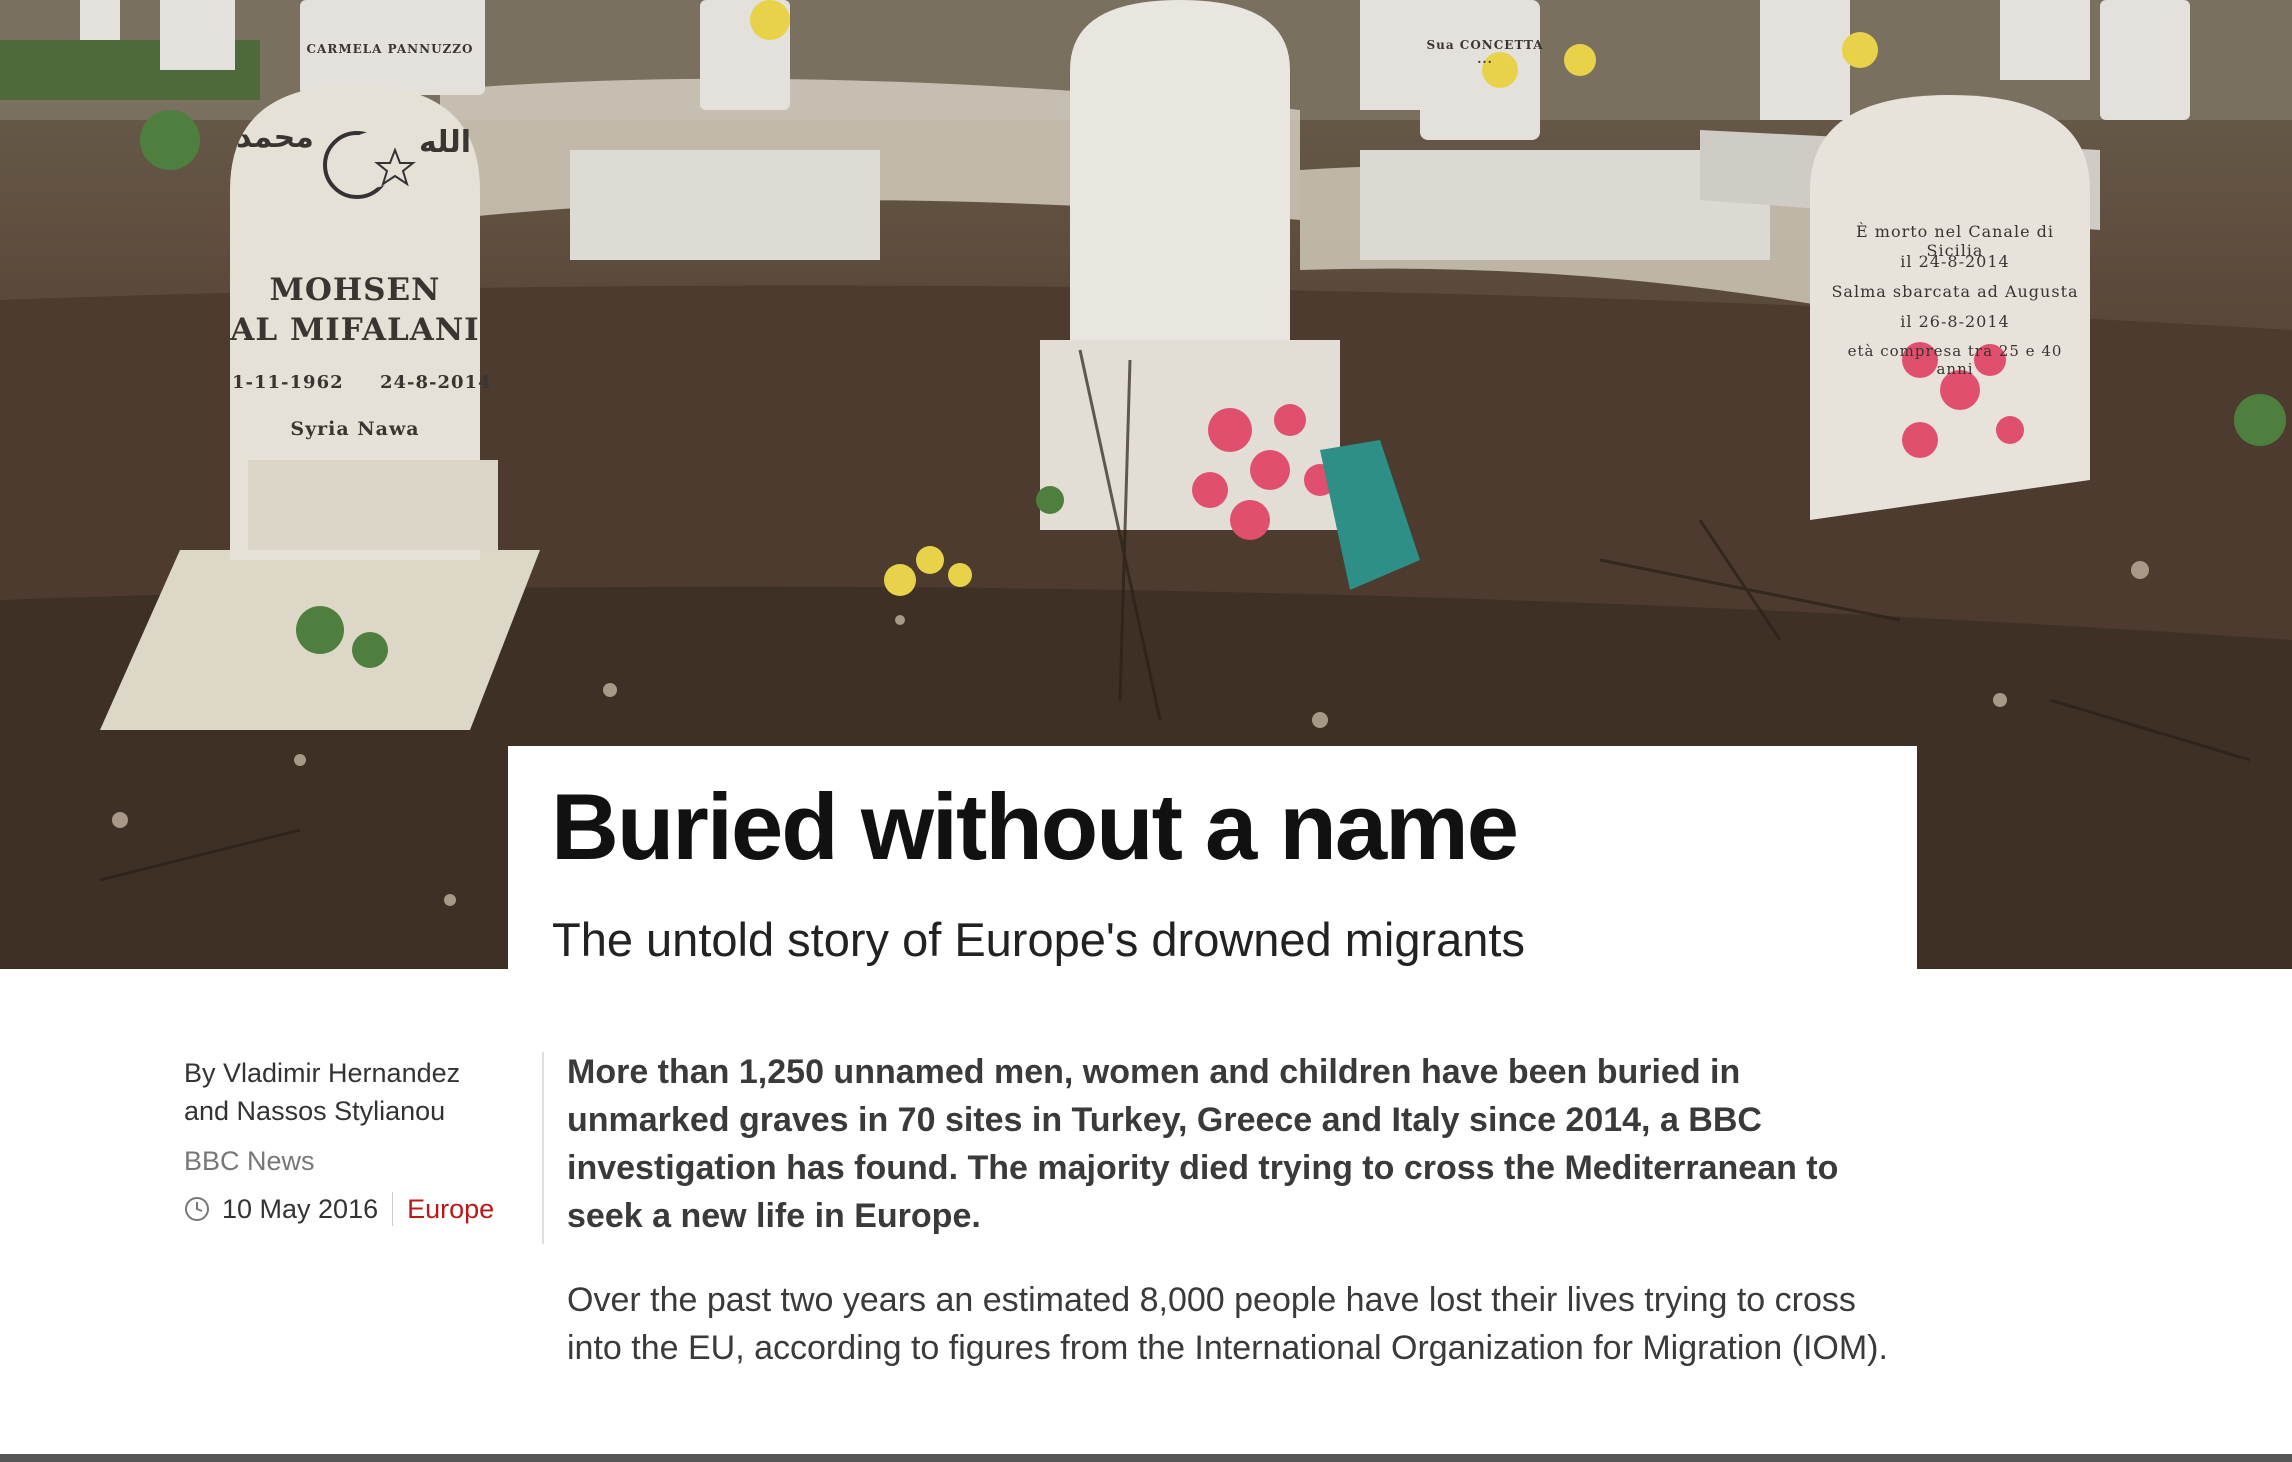 The width and height of the screenshot is (2292, 1462). What do you see at coordinates (355, 330) in the screenshot?
I see `gravestone-name-line2: AL MIFALANI` at bounding box center [355, 330].